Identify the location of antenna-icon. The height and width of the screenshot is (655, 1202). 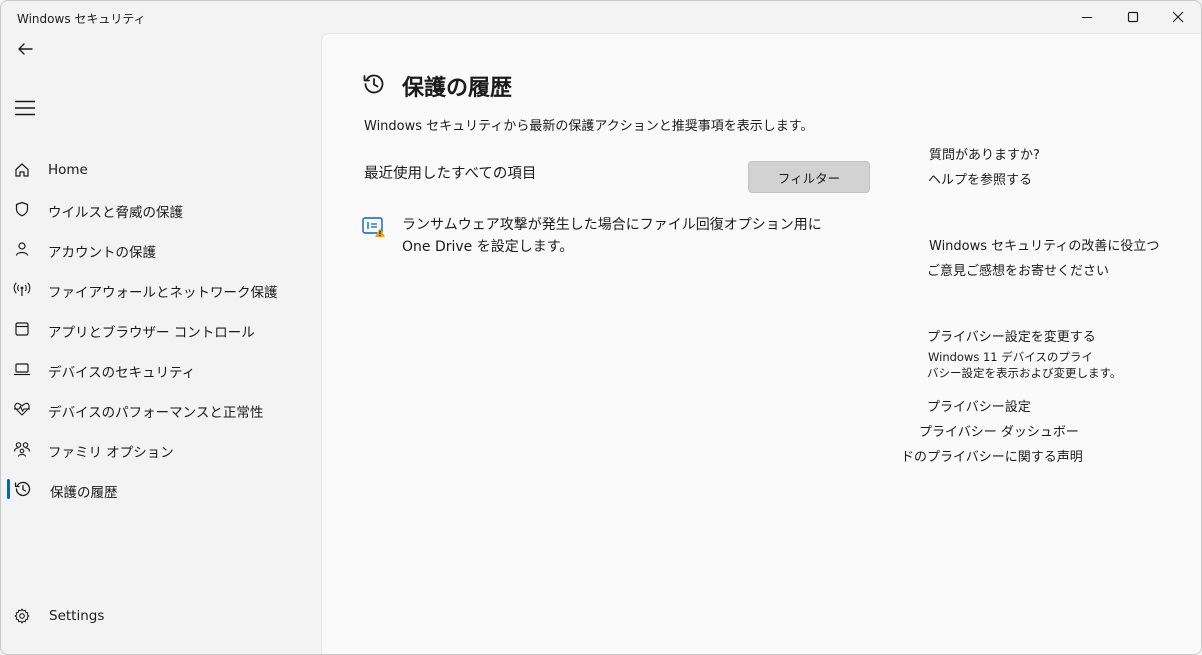
(22, 289).